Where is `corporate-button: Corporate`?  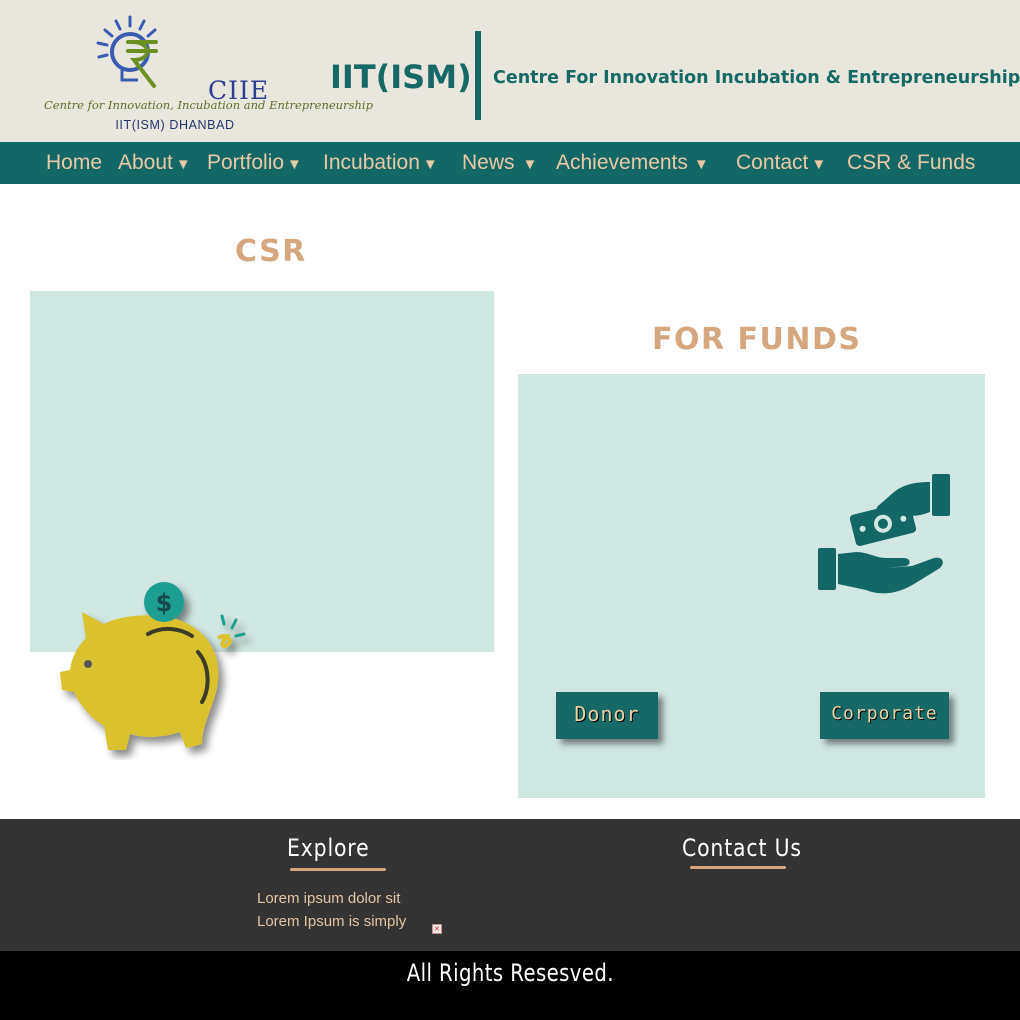
corporate-button: Corporate is located at coordinates (884, 715).